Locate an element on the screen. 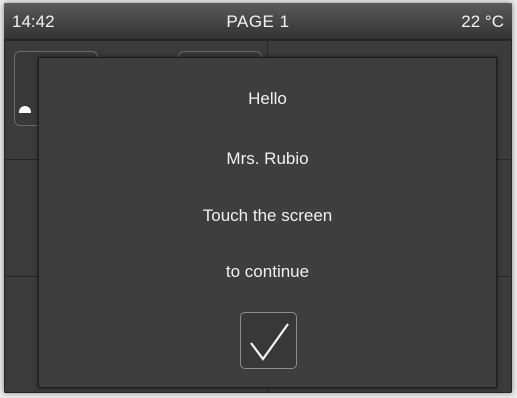 The width and height of the screenshot is (517, 398). status-bar: 14:42 PAGE 1 22 °C is located at coordinates (258, 21).